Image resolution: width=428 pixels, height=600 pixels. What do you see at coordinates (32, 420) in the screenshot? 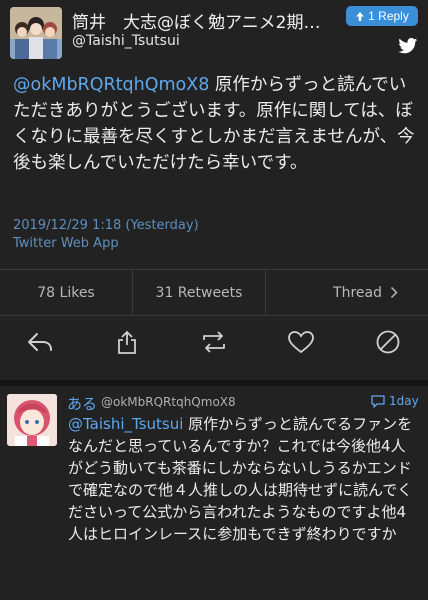
I see `reply-author-avatar` at bounding box center [32, 420].